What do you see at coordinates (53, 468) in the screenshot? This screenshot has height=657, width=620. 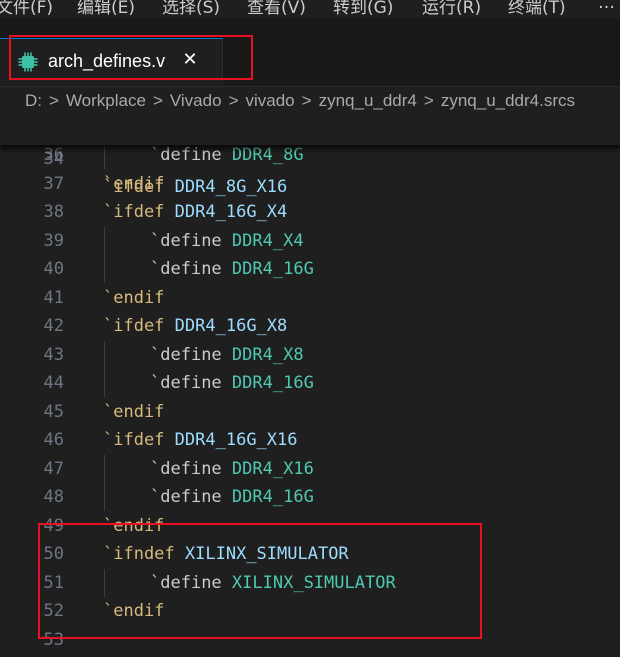 I see `line-number: 47` at bounding box center [53, 468].